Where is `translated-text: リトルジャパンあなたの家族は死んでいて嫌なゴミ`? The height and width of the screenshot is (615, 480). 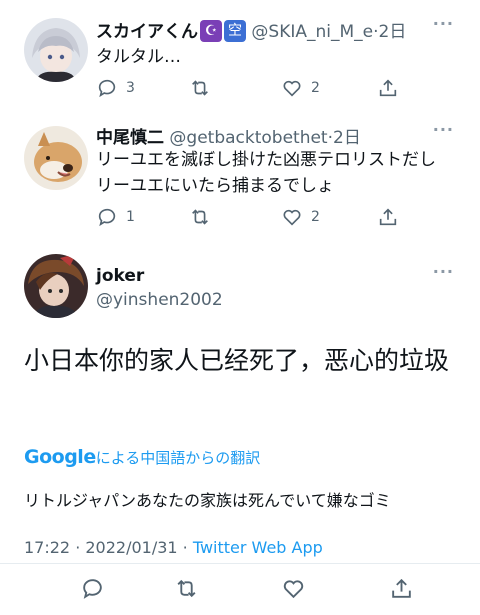 translated-text: リトルジャパンあなたの家族は死んでいて嫌なゴミ is located at coordinates (207, 500).